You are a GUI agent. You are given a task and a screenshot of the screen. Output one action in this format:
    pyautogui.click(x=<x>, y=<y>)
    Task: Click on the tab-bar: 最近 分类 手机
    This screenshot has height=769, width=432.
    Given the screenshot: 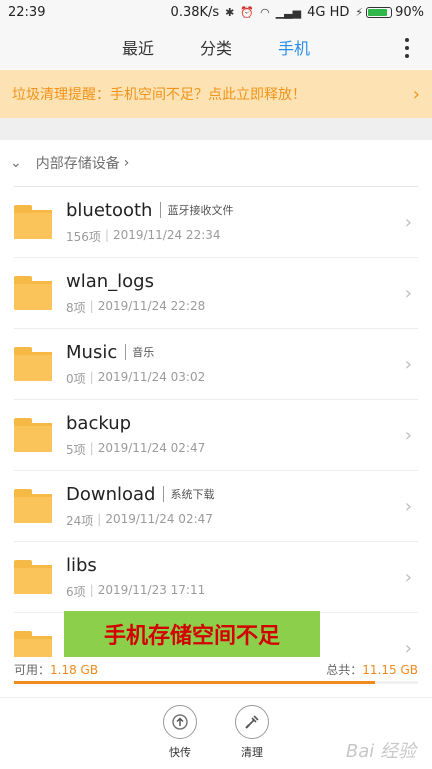 What is the action you would take?
    pyautogui.click(x=216, y=47)
    